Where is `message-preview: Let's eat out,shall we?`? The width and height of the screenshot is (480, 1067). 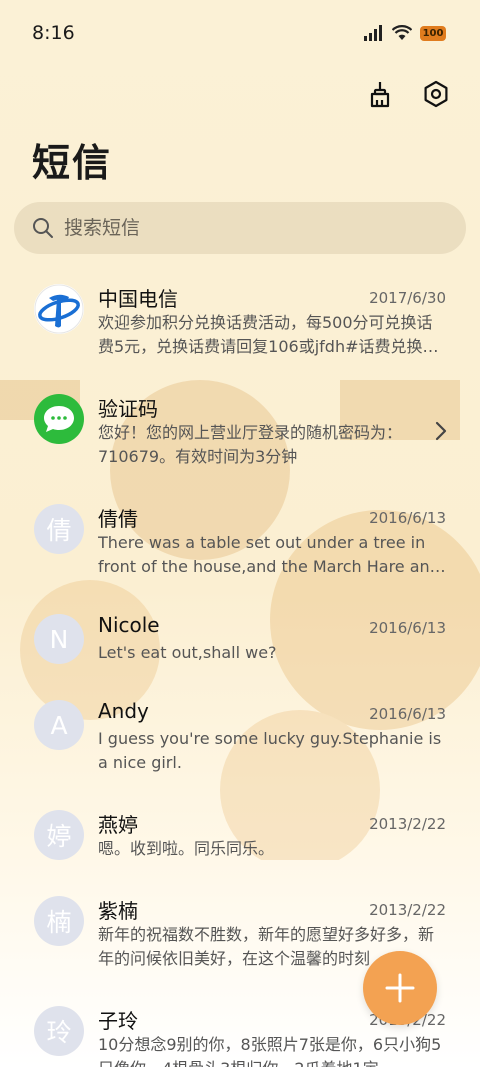 message-preview: Let's eat out,shall we? is located at coordinates (187, 652).